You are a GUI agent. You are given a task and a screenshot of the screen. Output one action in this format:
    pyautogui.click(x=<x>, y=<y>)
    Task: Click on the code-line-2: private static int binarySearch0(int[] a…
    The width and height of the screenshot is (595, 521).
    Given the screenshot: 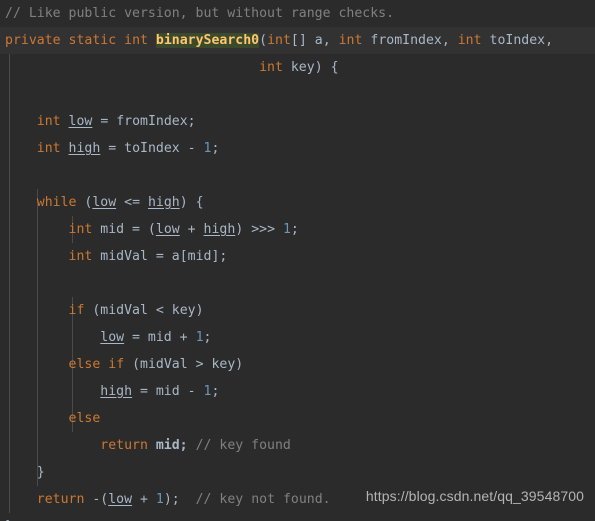 What is the action you would take?
    pyautogui.click(x=297, y=40)
    